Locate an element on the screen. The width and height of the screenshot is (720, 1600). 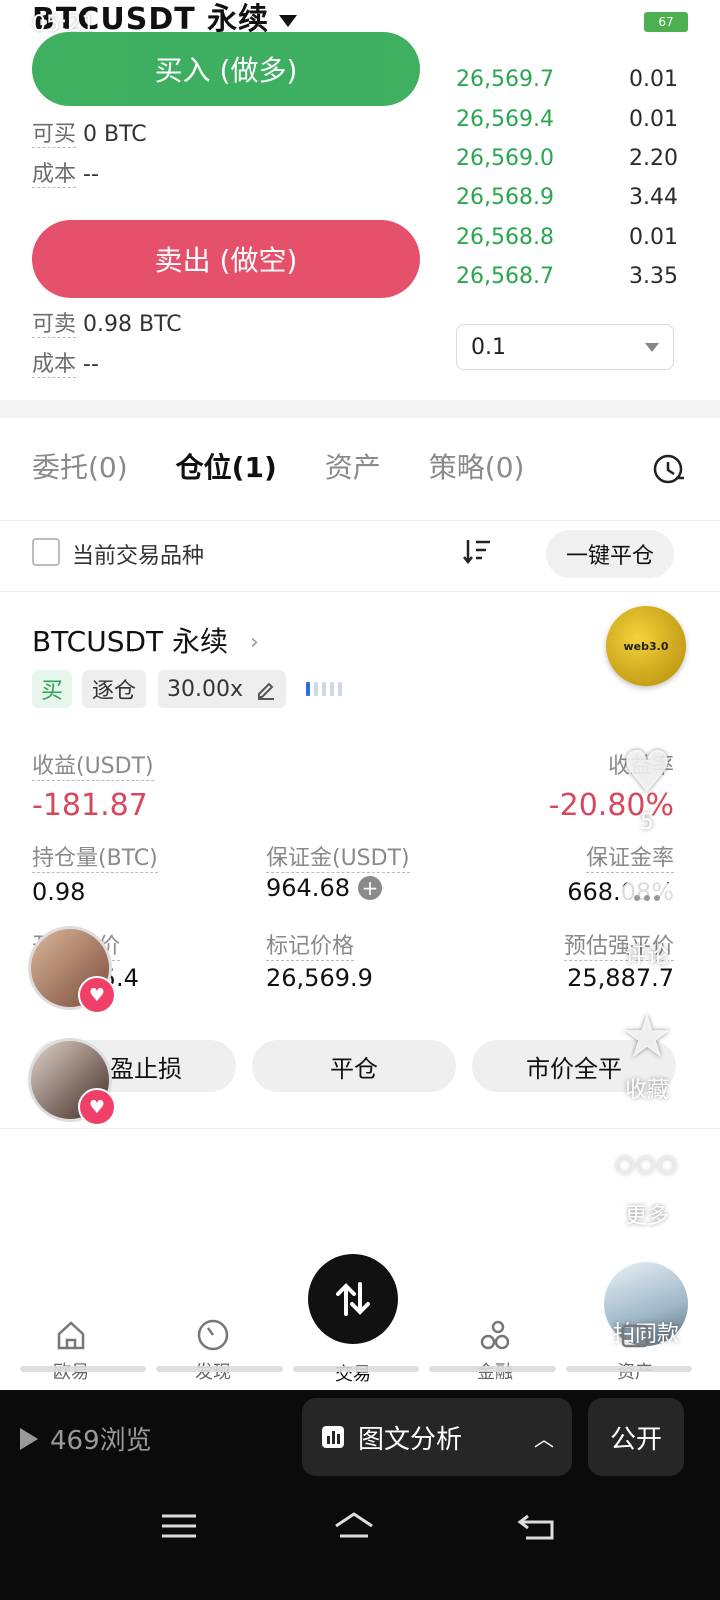
more-icon: ○○○ is located at coordinates (647, 1164).